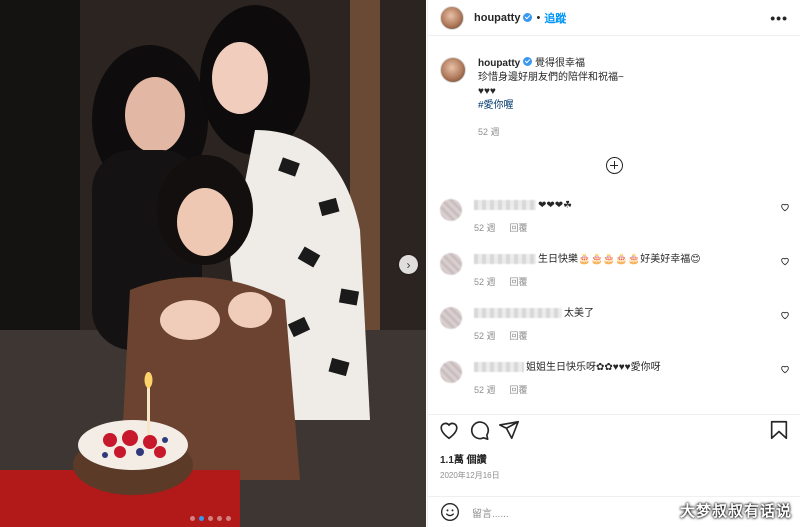 Image resolution: width=800 pixels, height=527 pixels. I want to click on author-username: houpatty, so click(497, 18).